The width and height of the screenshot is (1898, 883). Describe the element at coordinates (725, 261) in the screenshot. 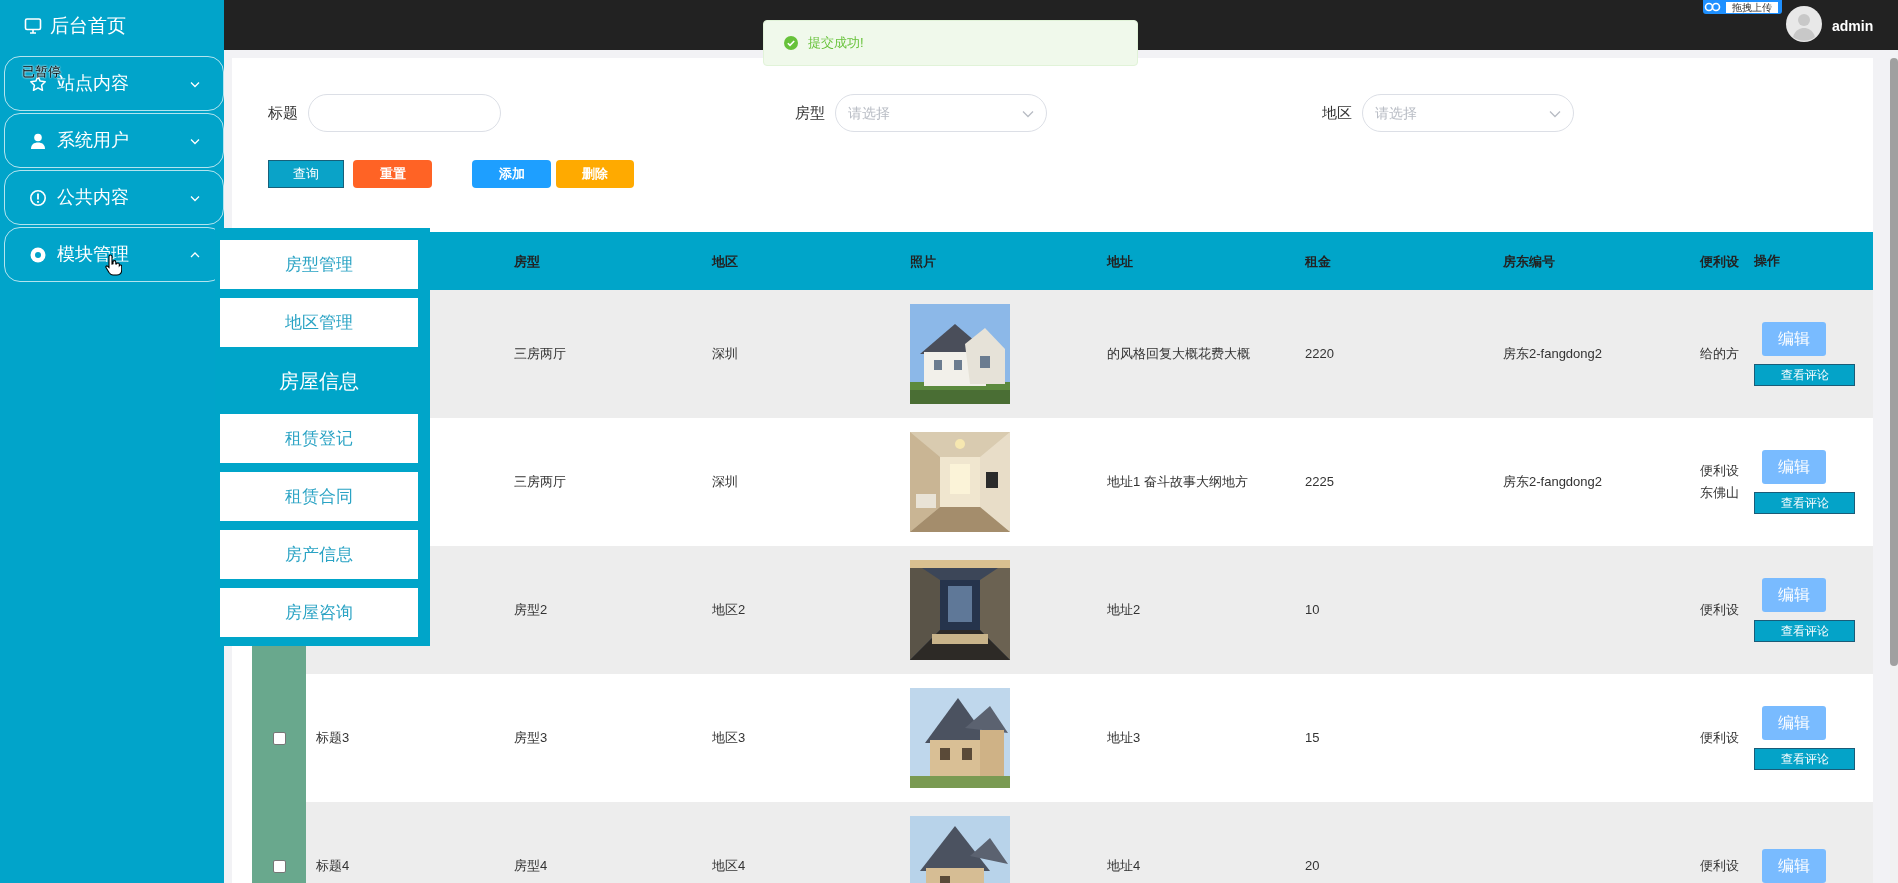

I see `column-header: 地区` at that location.